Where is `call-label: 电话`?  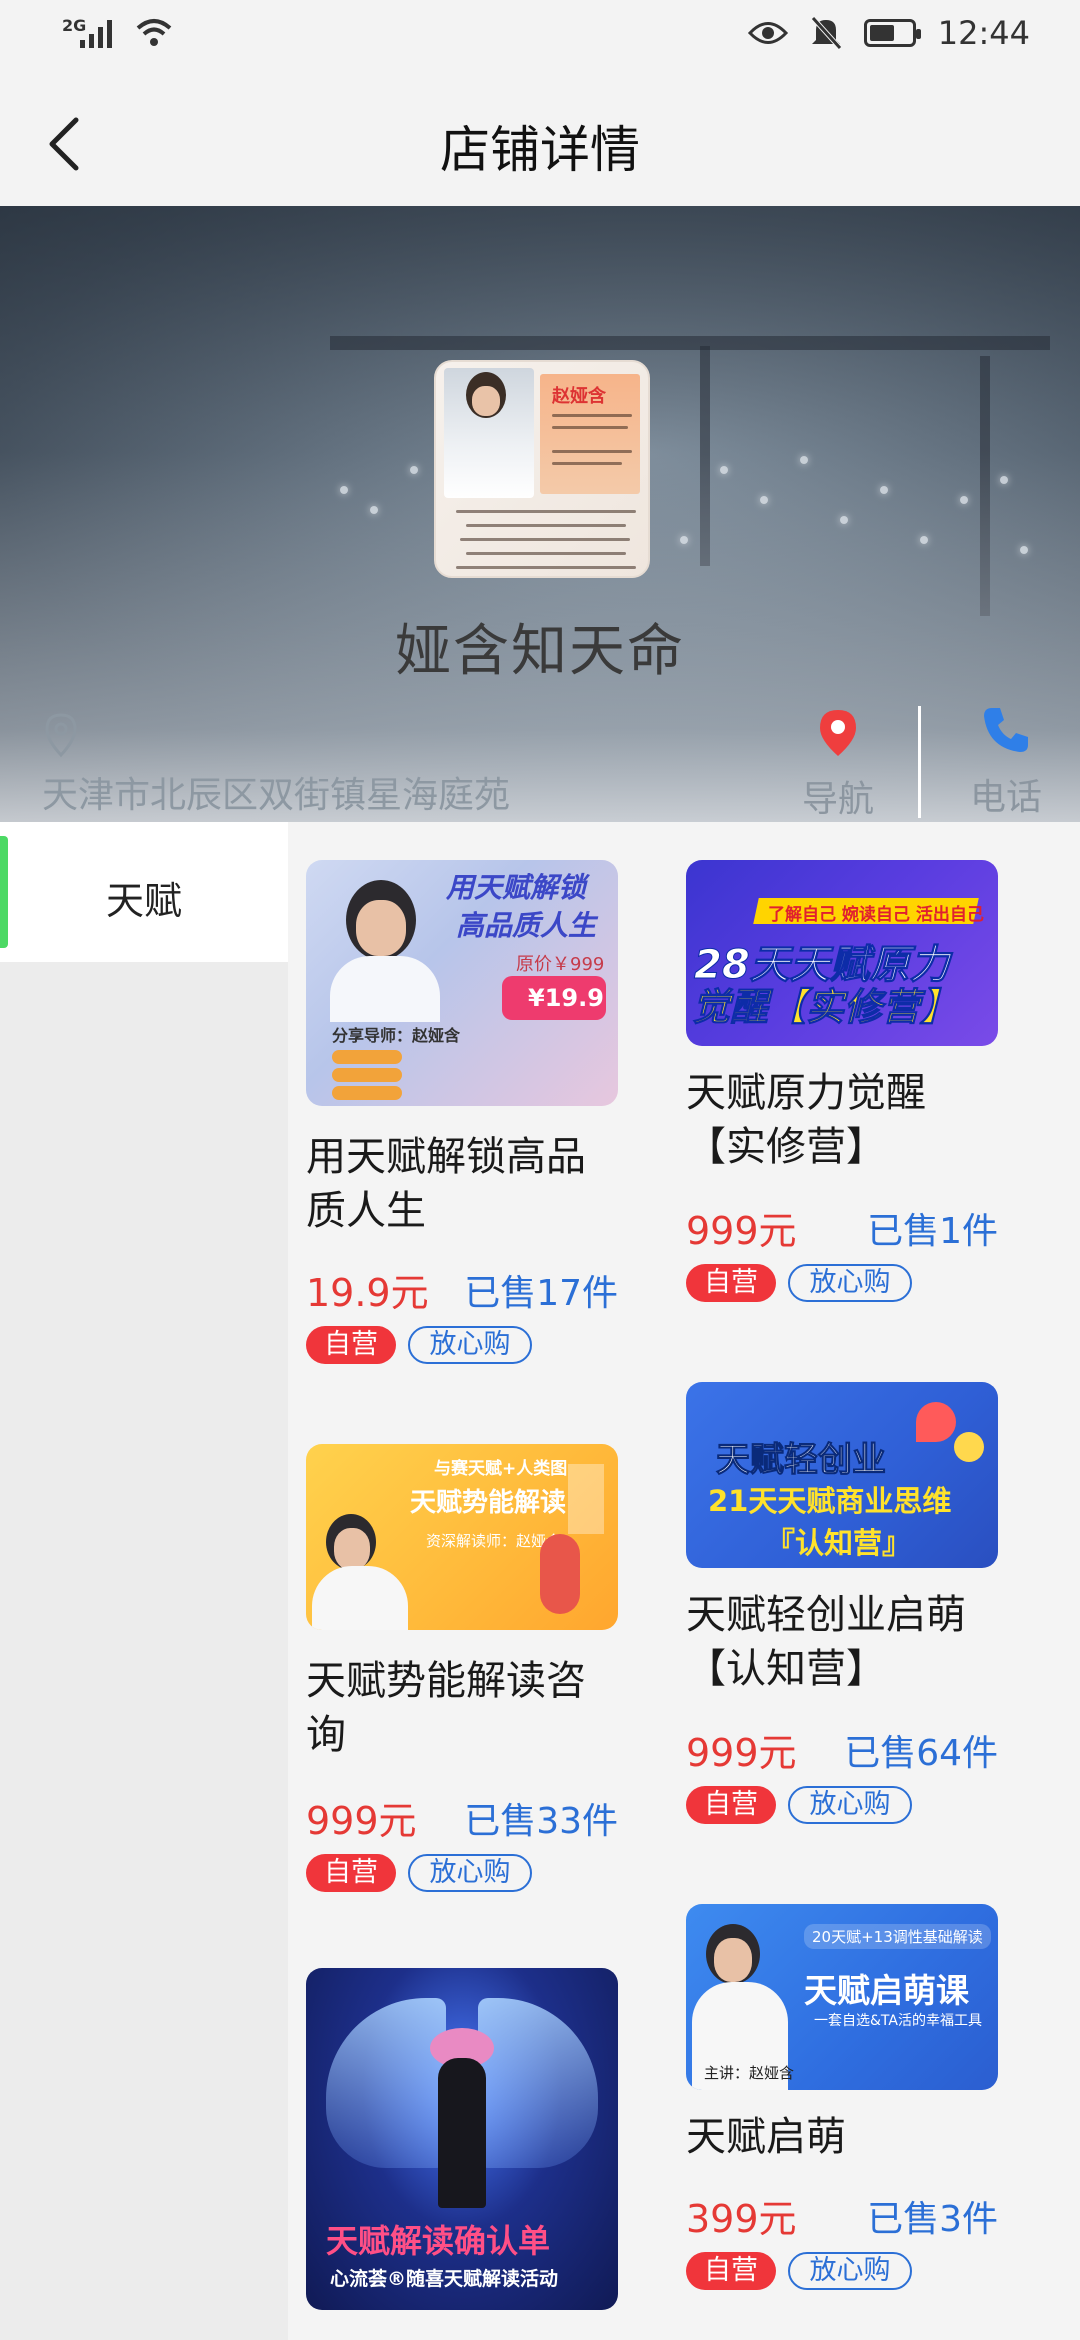
call-label: 电话 is located at coordinates (1005, 797).